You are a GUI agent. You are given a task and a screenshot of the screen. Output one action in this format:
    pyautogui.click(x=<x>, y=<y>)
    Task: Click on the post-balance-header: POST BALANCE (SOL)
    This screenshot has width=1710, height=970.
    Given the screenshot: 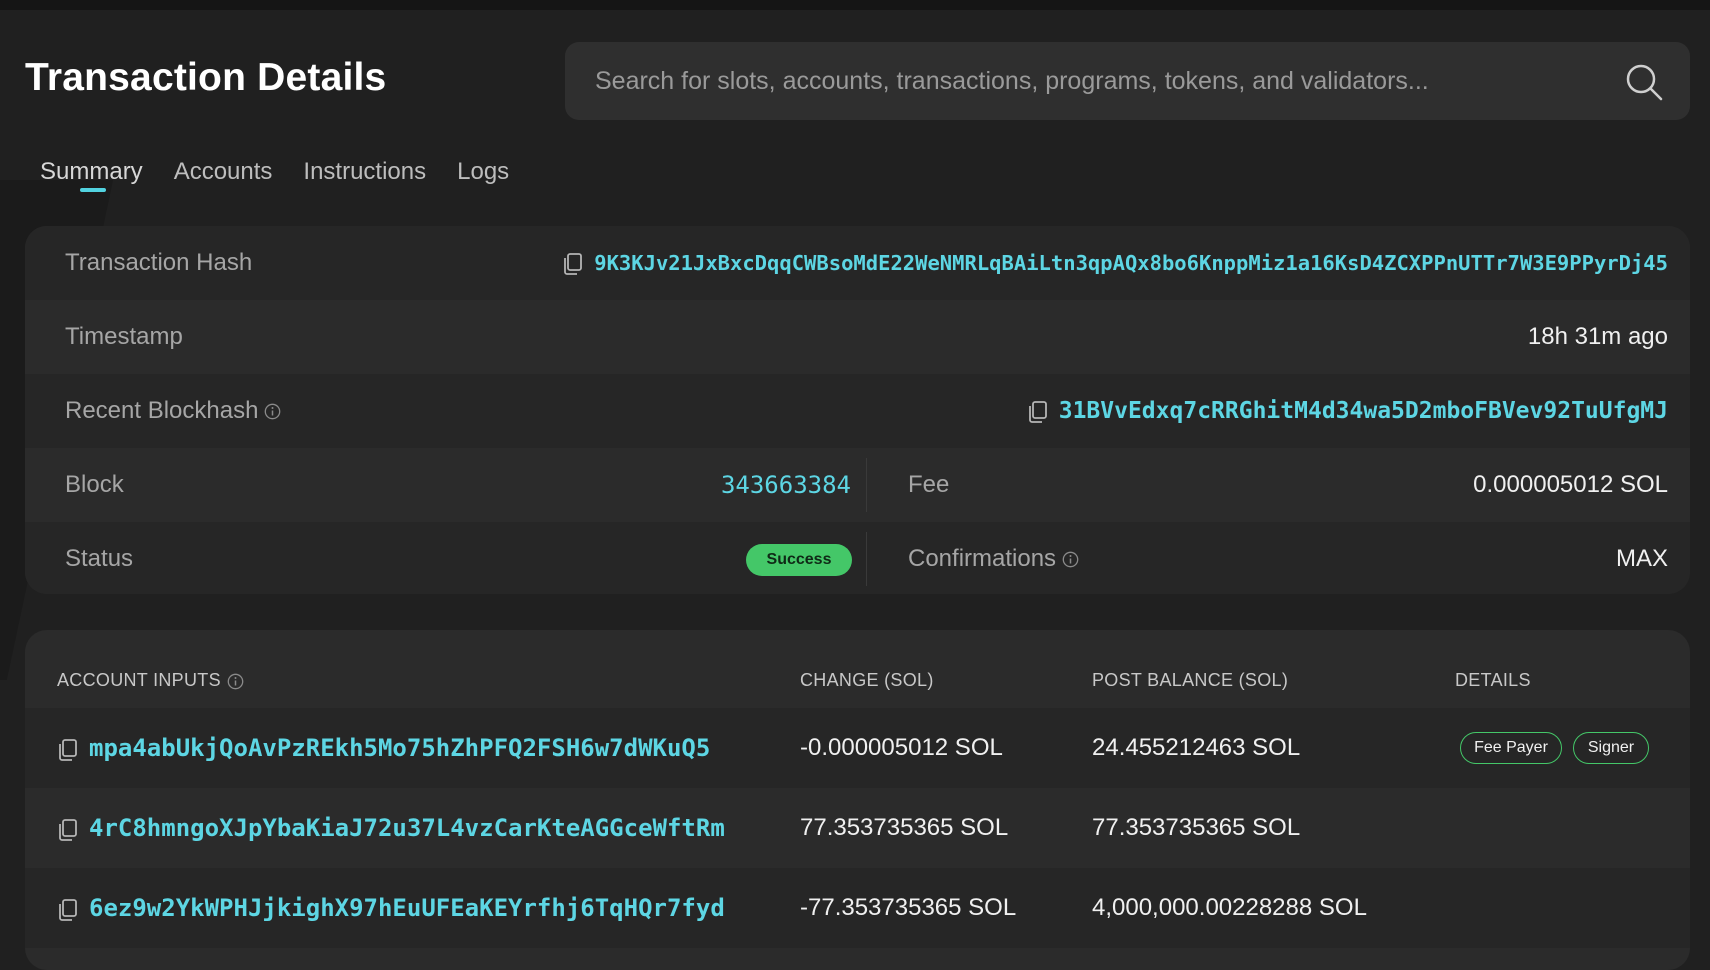 What is the action you would take?
    pyautogui.click(x=1190, y=680)
    